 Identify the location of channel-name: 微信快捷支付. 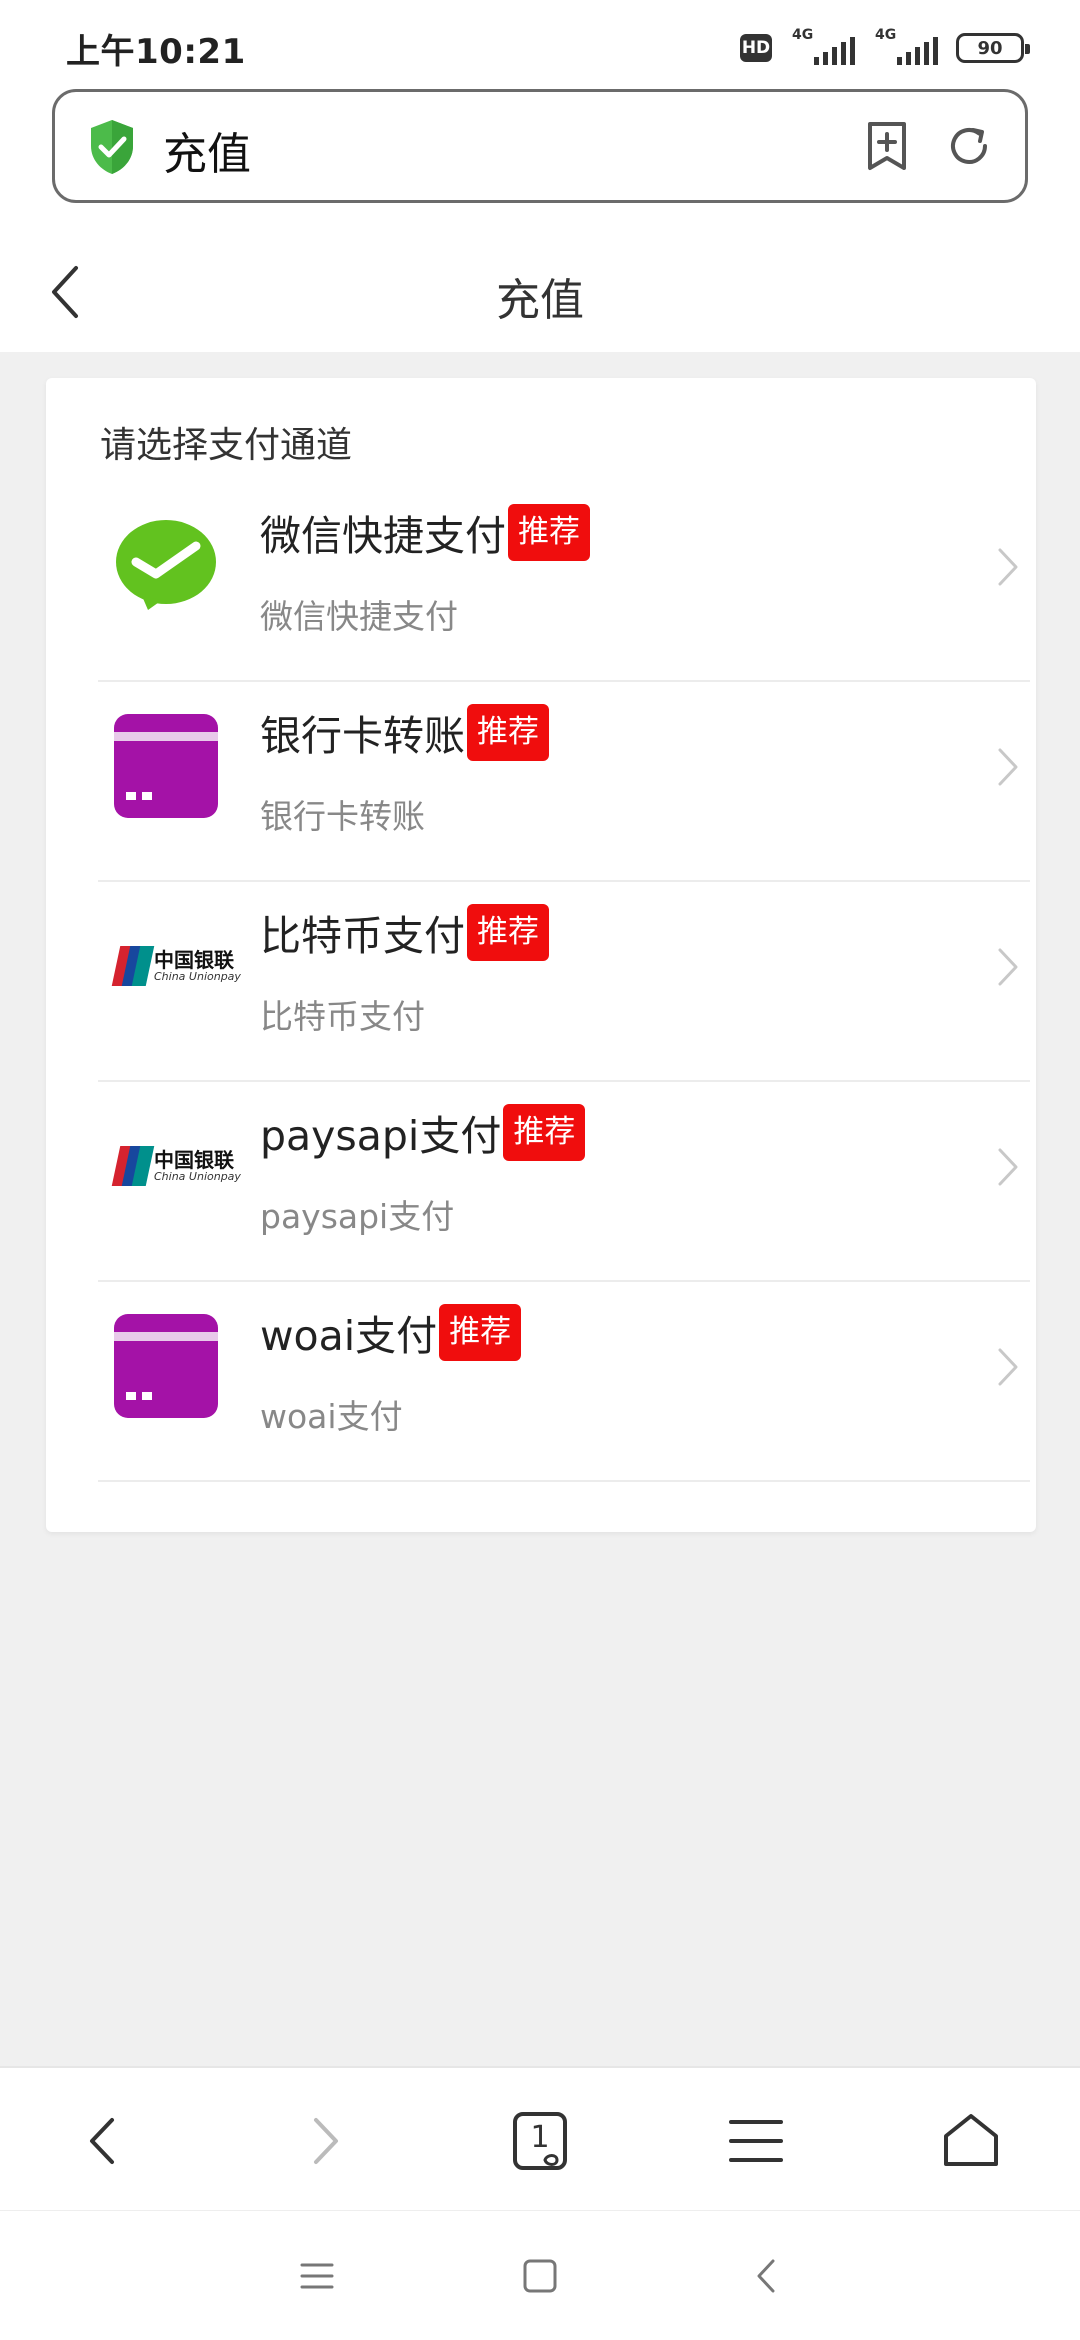
(383, 536).